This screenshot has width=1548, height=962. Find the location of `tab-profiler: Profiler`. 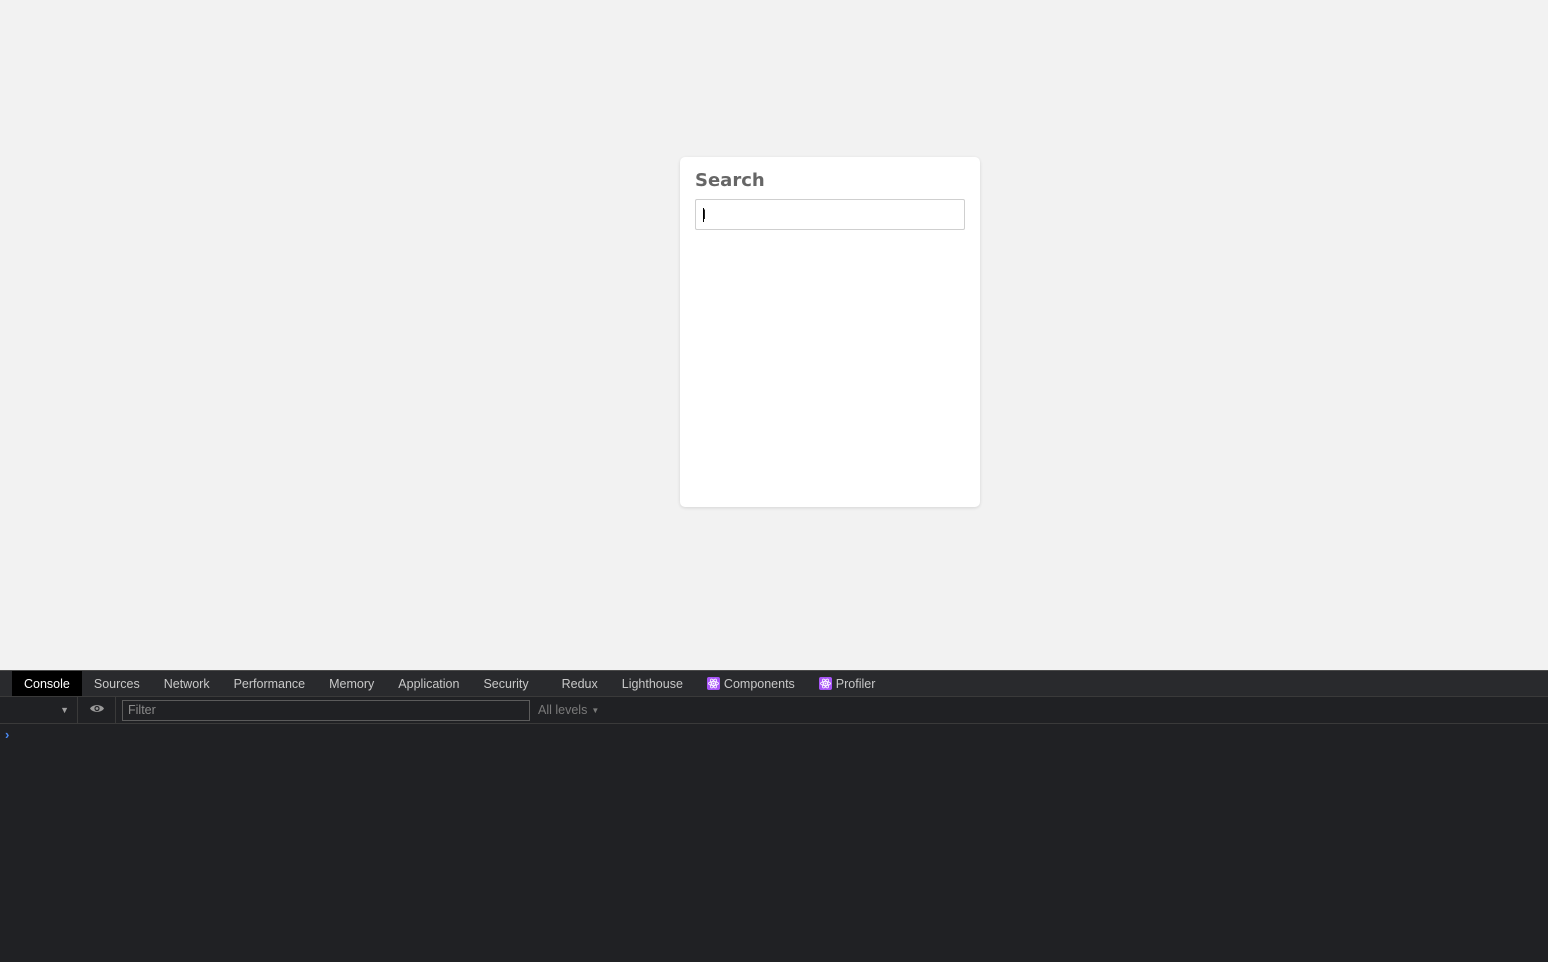

tab-profiler: Profiler is located at coordinates (847, 683).